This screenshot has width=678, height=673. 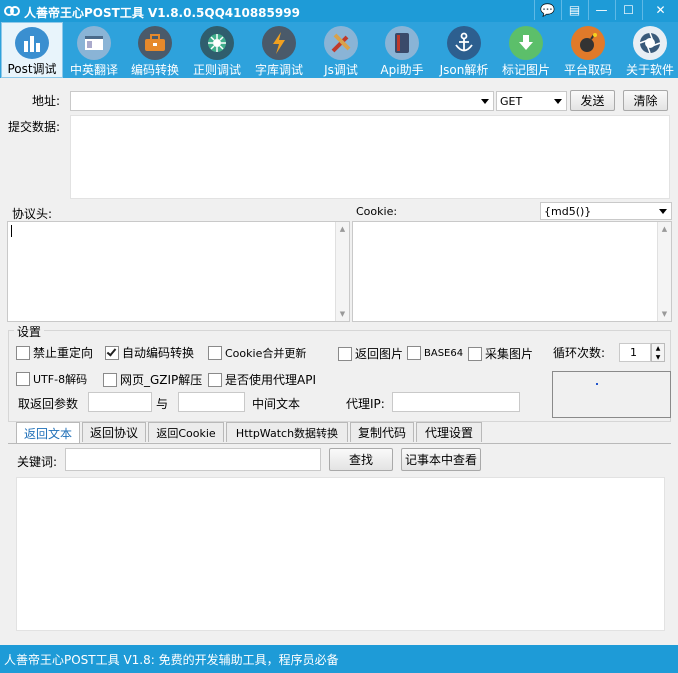 What do you see at coordinates (29, 331) in the screenshot?
I see `settings-group-label: 设置` at bounding box center [29, 331].